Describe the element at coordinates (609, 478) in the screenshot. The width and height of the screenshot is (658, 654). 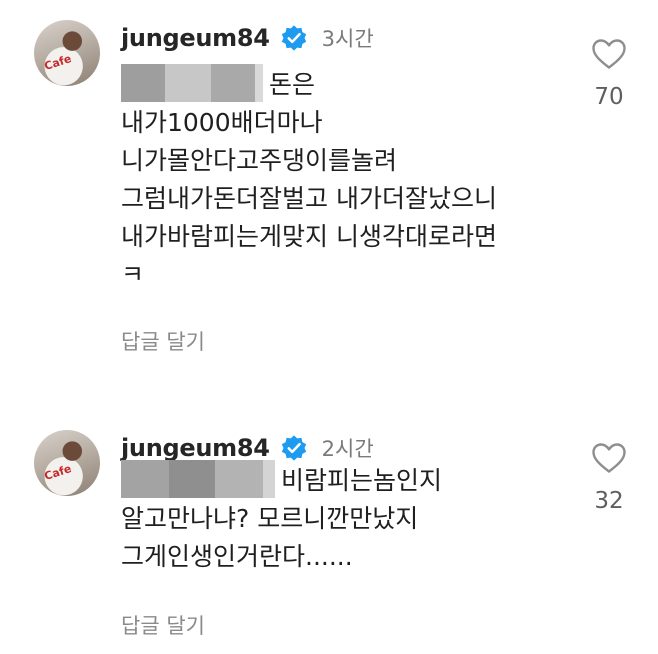
I see `like-control: 32` at that location.